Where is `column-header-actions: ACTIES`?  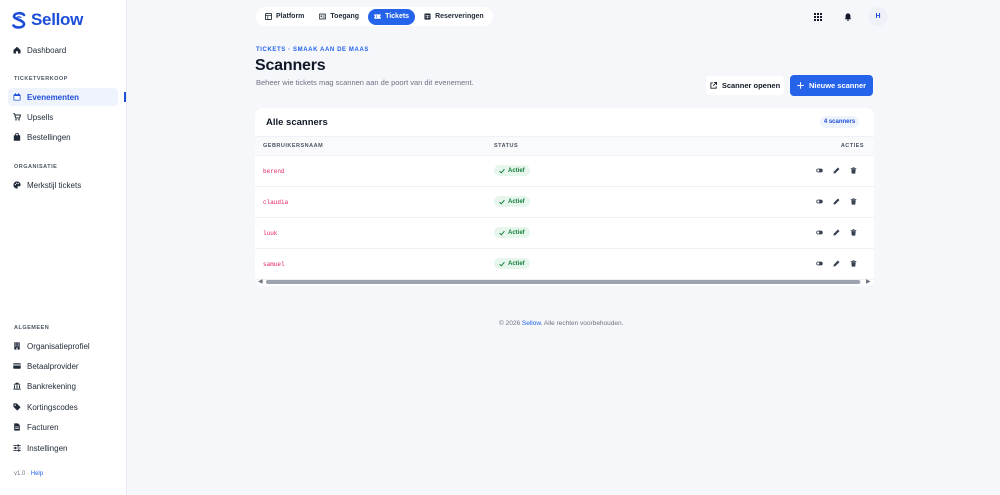
column-header-actions: ACTIES is located at coordinates (852, 146).